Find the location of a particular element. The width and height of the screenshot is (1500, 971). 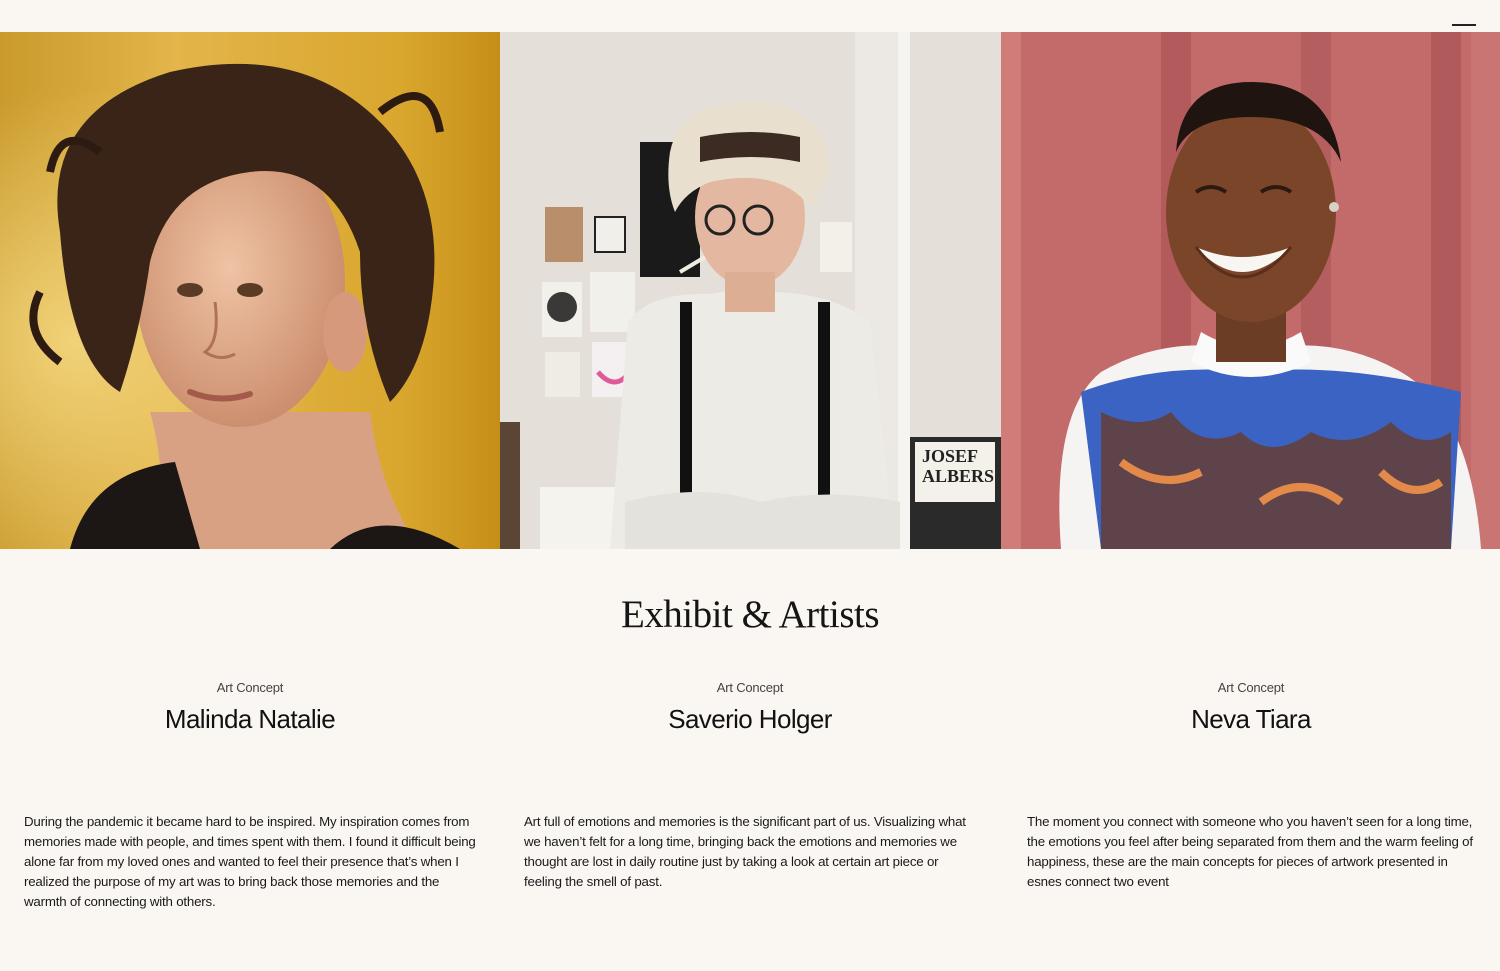

top-bar is located at coordinates (750, 23).